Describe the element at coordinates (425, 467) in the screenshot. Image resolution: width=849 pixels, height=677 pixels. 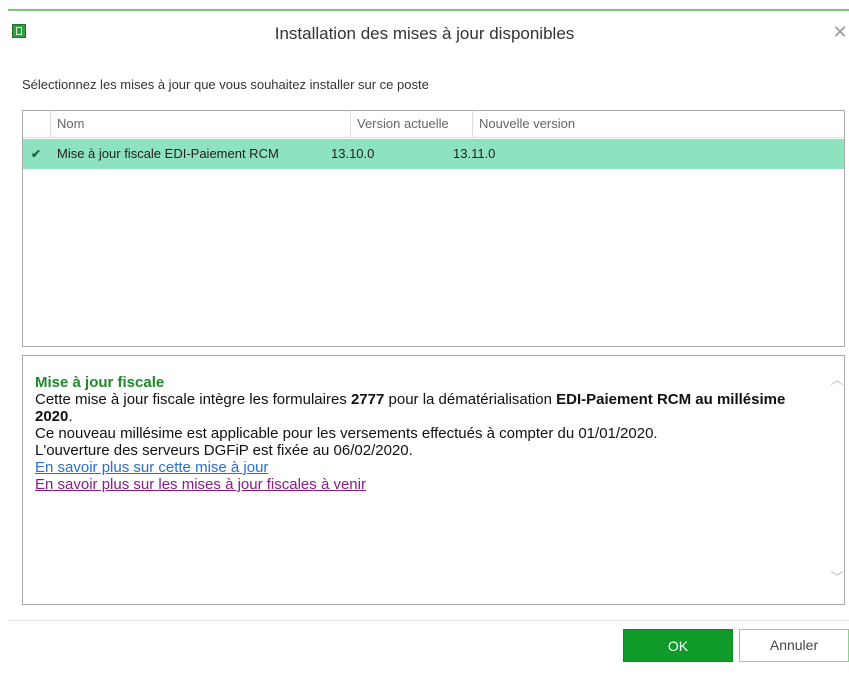
I see `learn-more-update-link: En savoir plus sur cette mise à jour` at that location.